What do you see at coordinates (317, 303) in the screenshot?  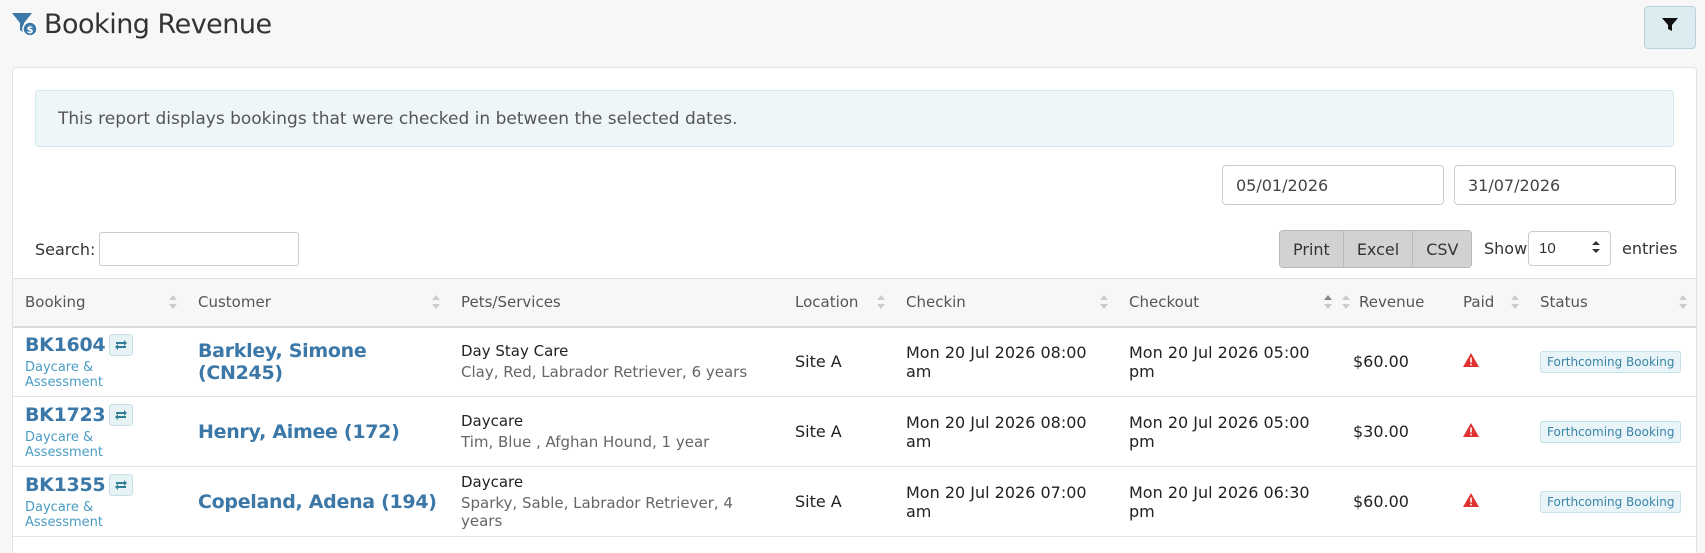 I see `col-header-customer: Customer` at bounding box center [317, 303].